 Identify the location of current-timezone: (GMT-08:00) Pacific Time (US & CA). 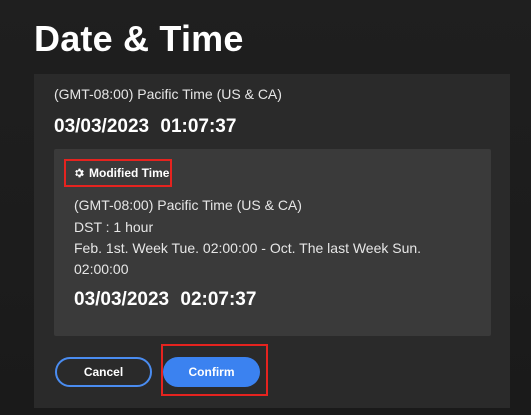
(168, 94).